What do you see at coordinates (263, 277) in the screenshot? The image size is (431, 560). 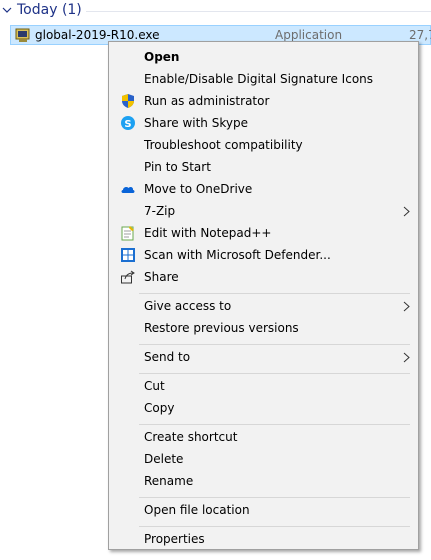 I see `menu-item-share: Share` at bounding box center [263, 277].